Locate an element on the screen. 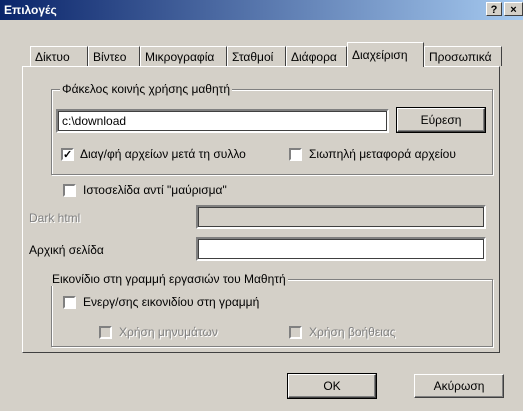  tab-stations: Σταθμοί is located at coordinates (256, 56).